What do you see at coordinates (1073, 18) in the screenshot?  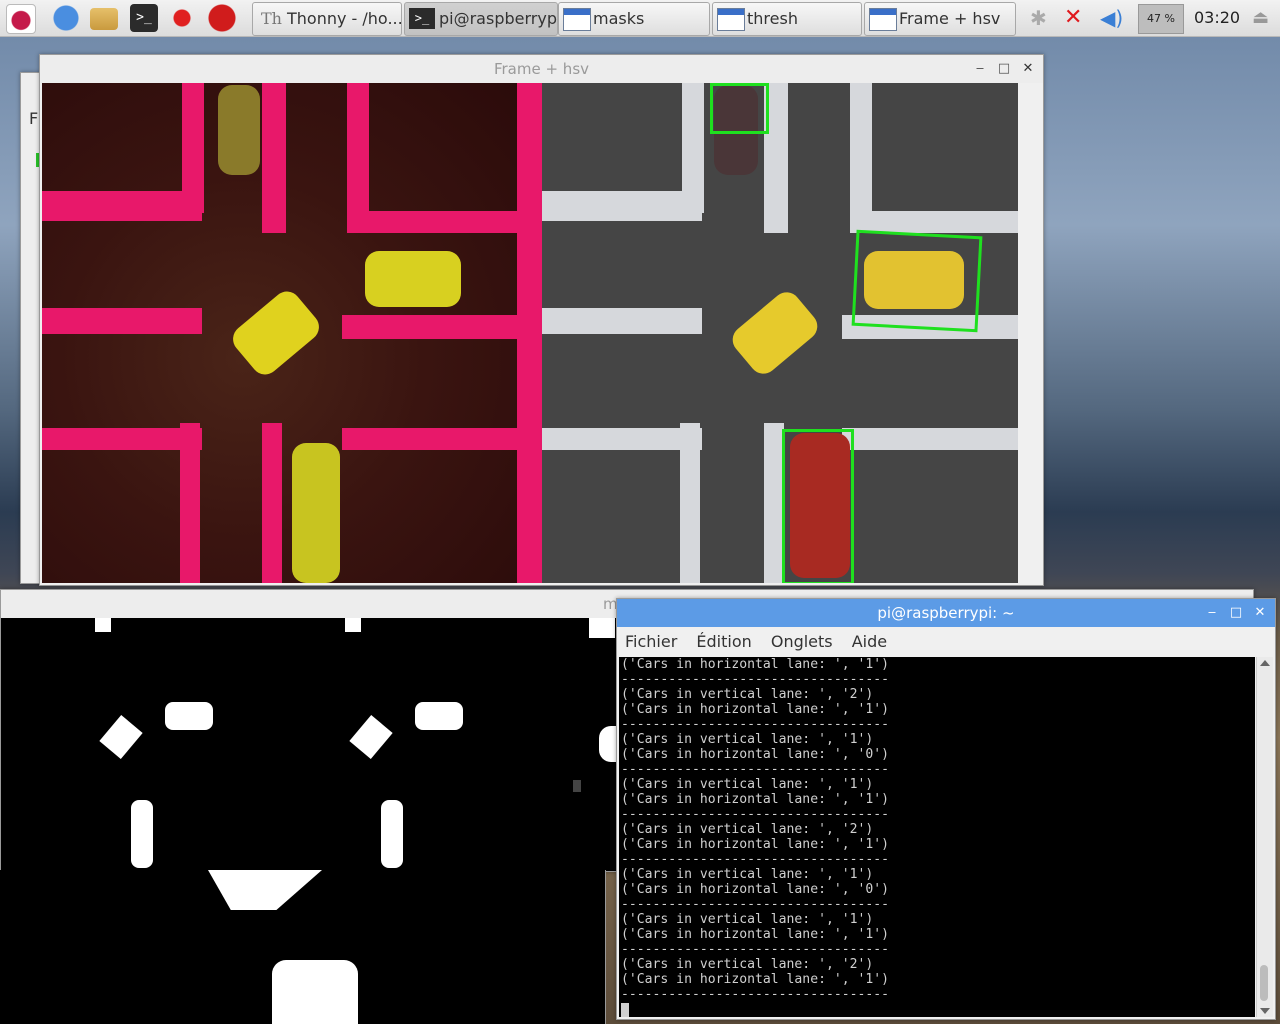 I see `network-disconnected-icon: ✕` at bounding box center [1073, 18].